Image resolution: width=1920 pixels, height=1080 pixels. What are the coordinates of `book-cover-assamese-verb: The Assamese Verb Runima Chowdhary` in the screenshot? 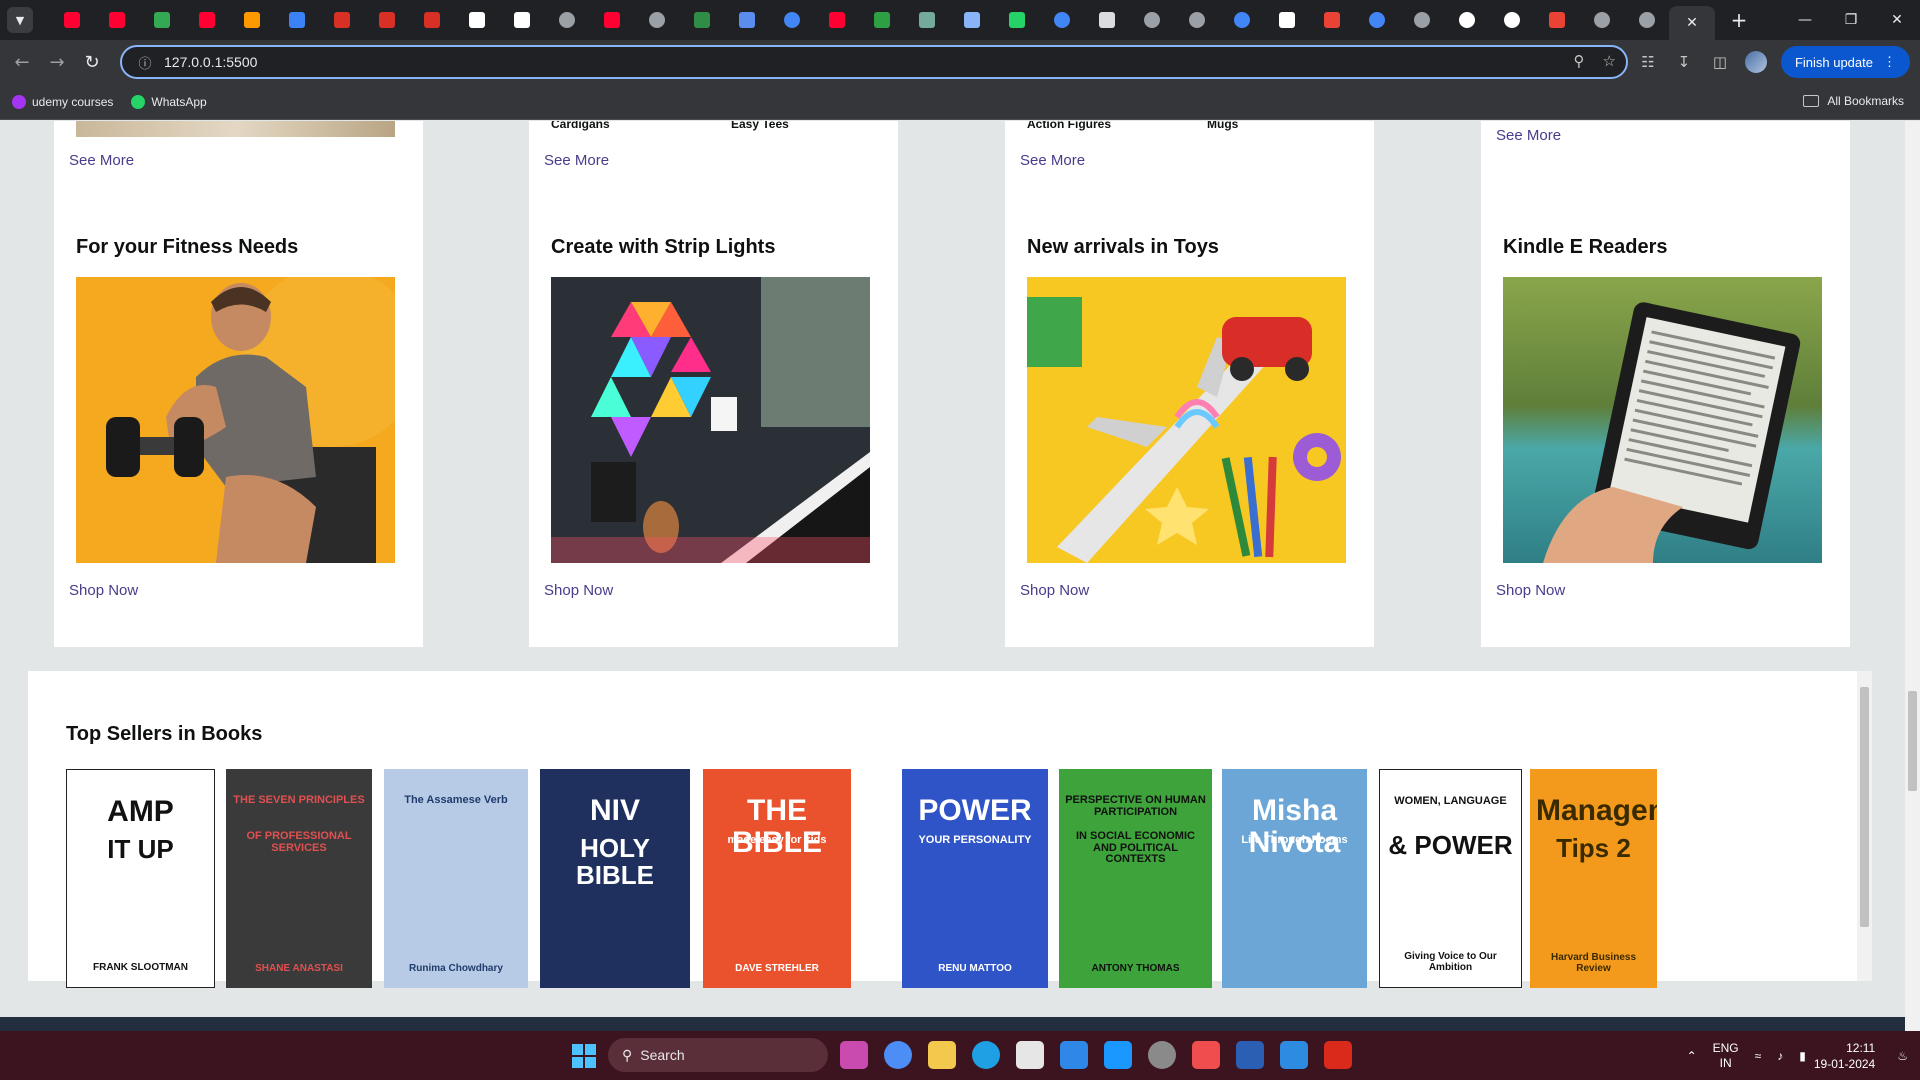 It's located at (456, 878).